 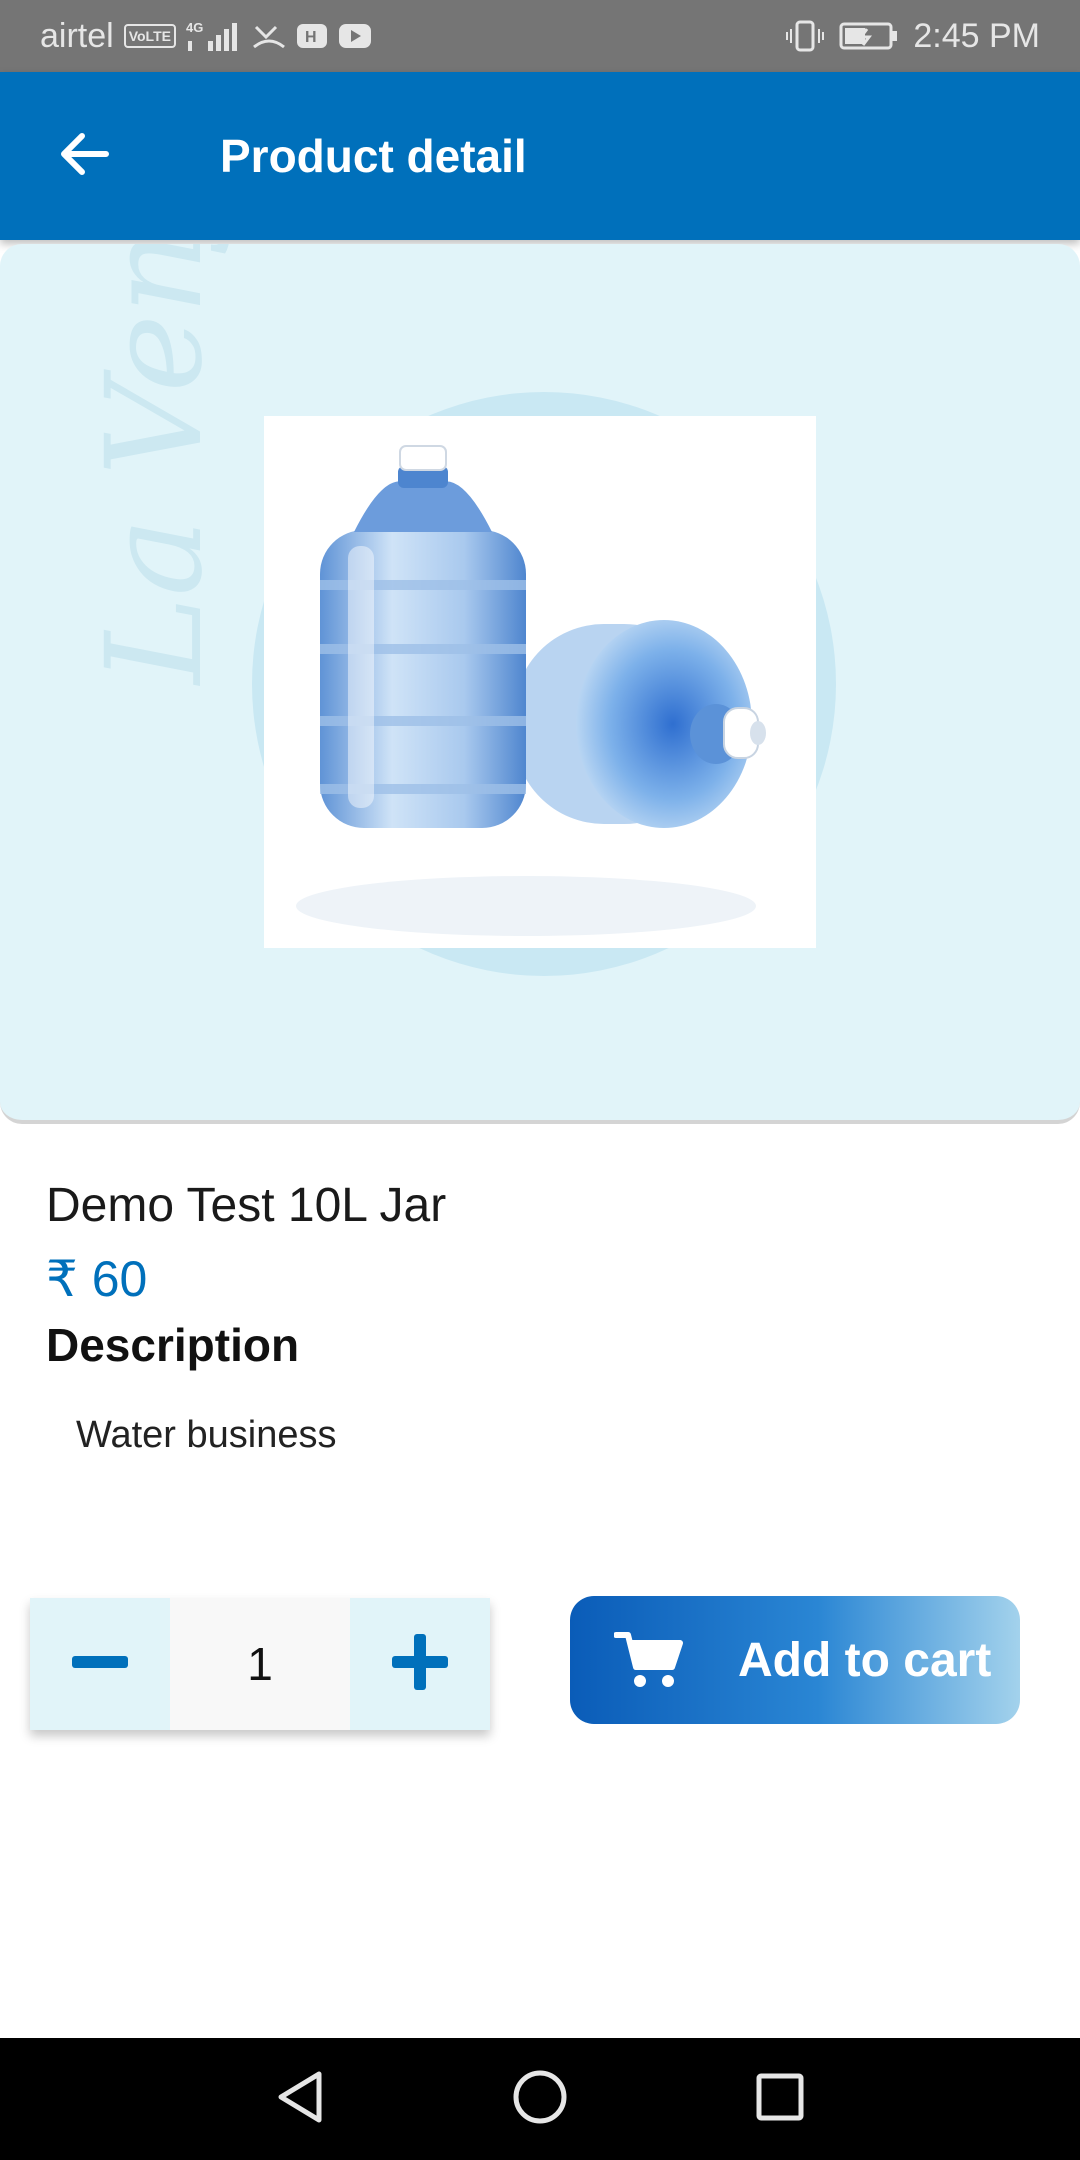 What do you see at coordinates (214, 36) in the screenshot?
I see `signal-icon: 4G` at bounding box center [214, 36].